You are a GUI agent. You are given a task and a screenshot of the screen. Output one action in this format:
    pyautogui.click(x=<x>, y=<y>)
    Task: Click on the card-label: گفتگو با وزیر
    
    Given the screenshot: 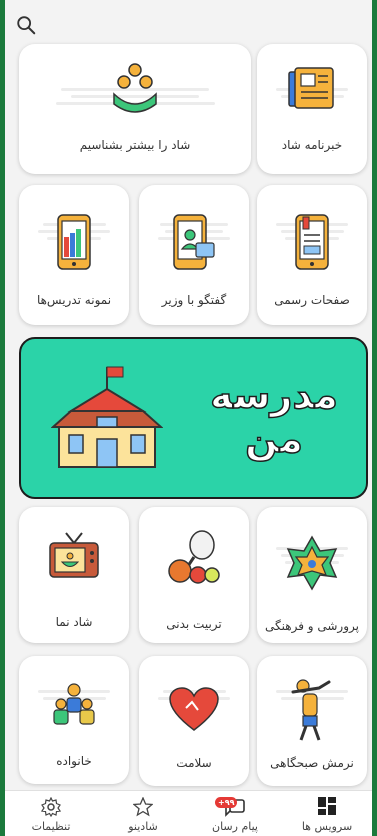 What is the action you would take?
    pyautogui.click(x=194, y=300)
    